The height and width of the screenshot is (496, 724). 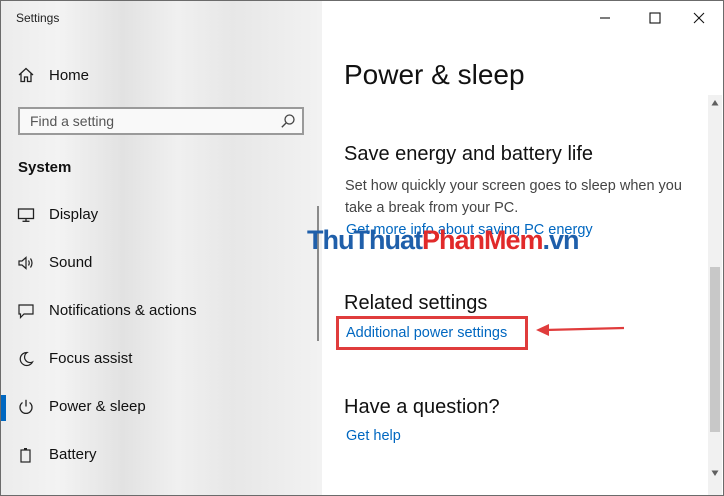 What do you see at coordinates (422, 407) in the screenshot?
I see `question-heading: Have a question?` at bounding box center [422, 407].